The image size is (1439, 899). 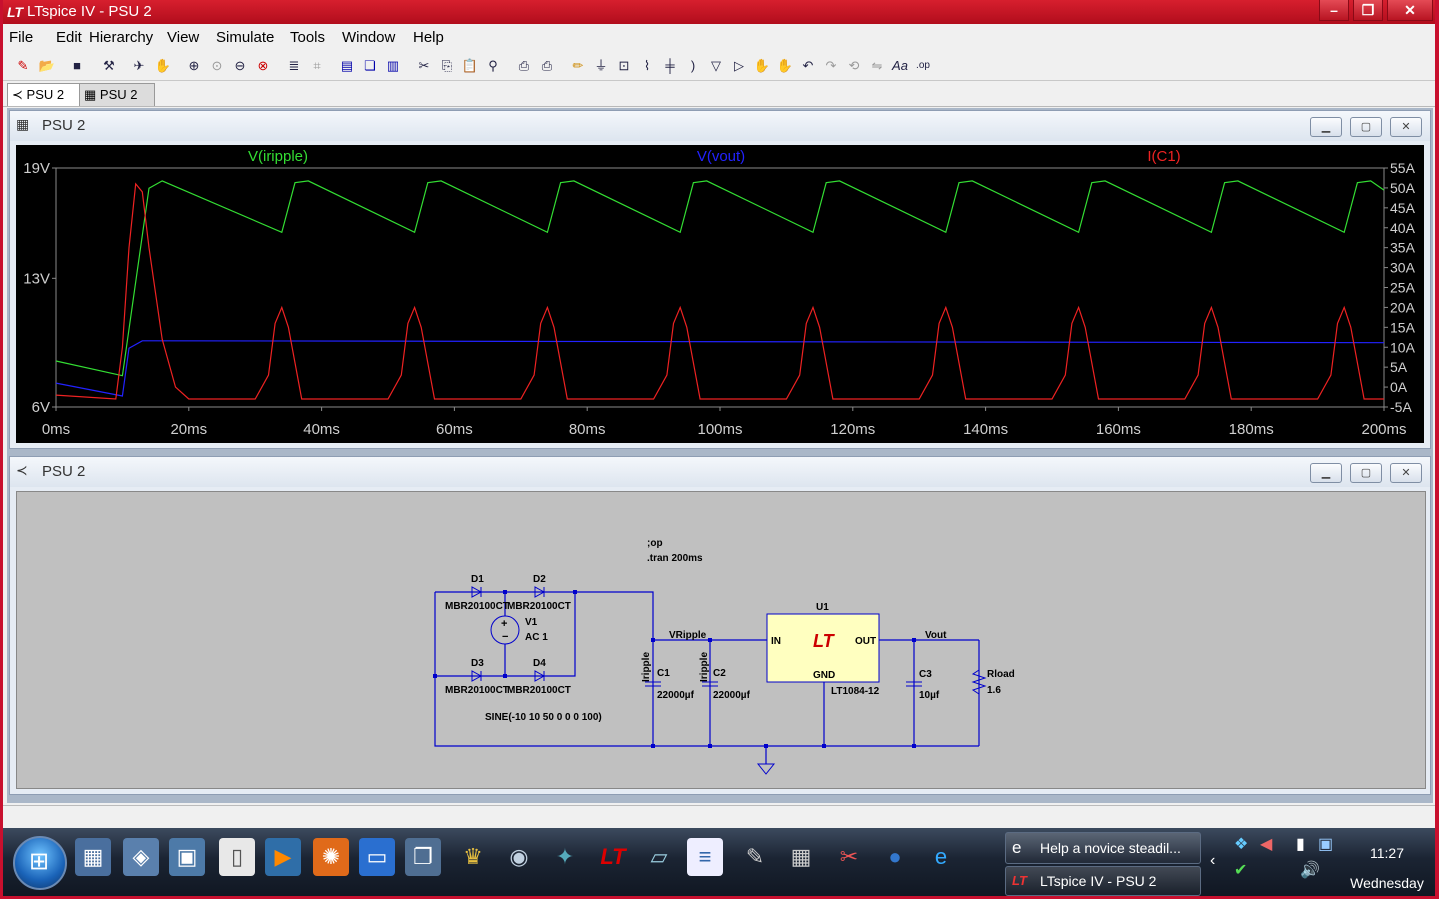 What do you see at coordinates (470, 66) in the screenshot?
I see `paste-icon: 📋` at bounding box center [470, 66].